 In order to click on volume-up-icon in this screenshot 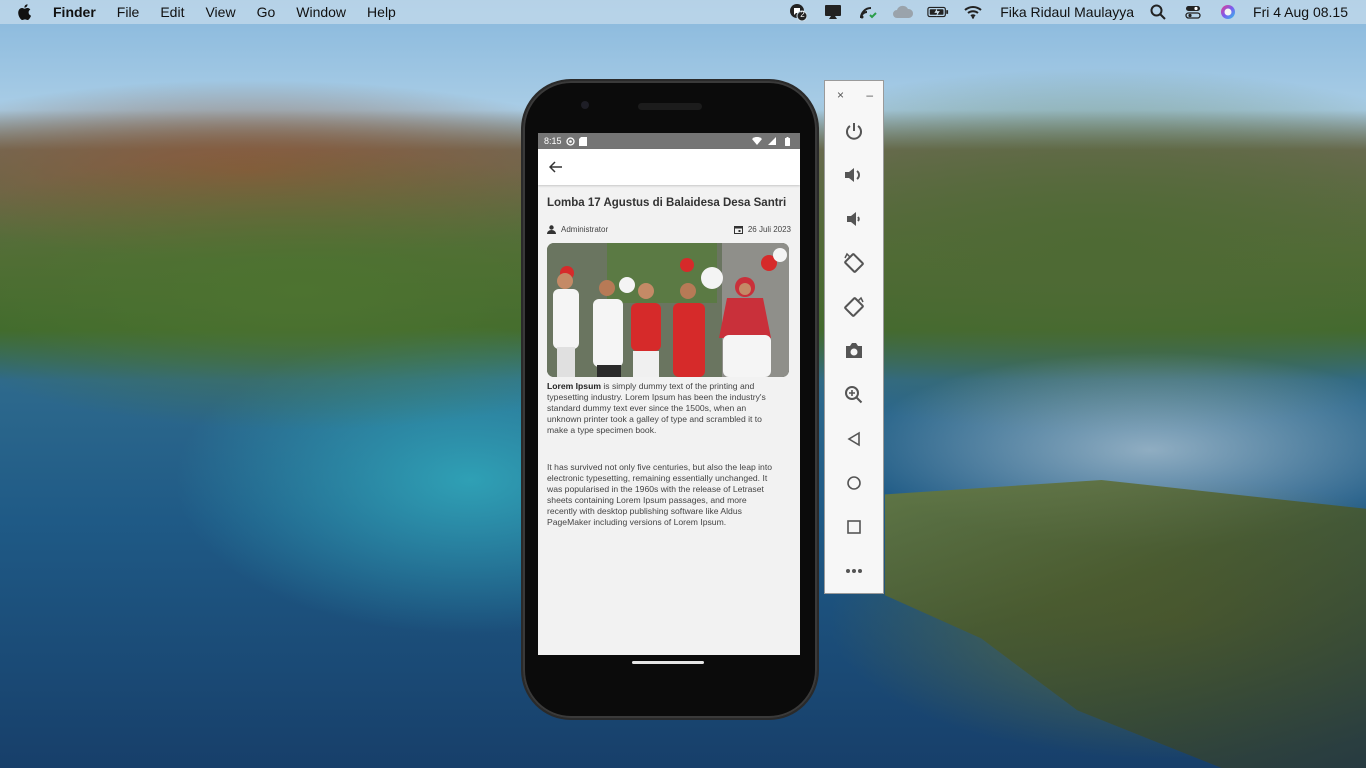, I will do `click(852, 175)`.